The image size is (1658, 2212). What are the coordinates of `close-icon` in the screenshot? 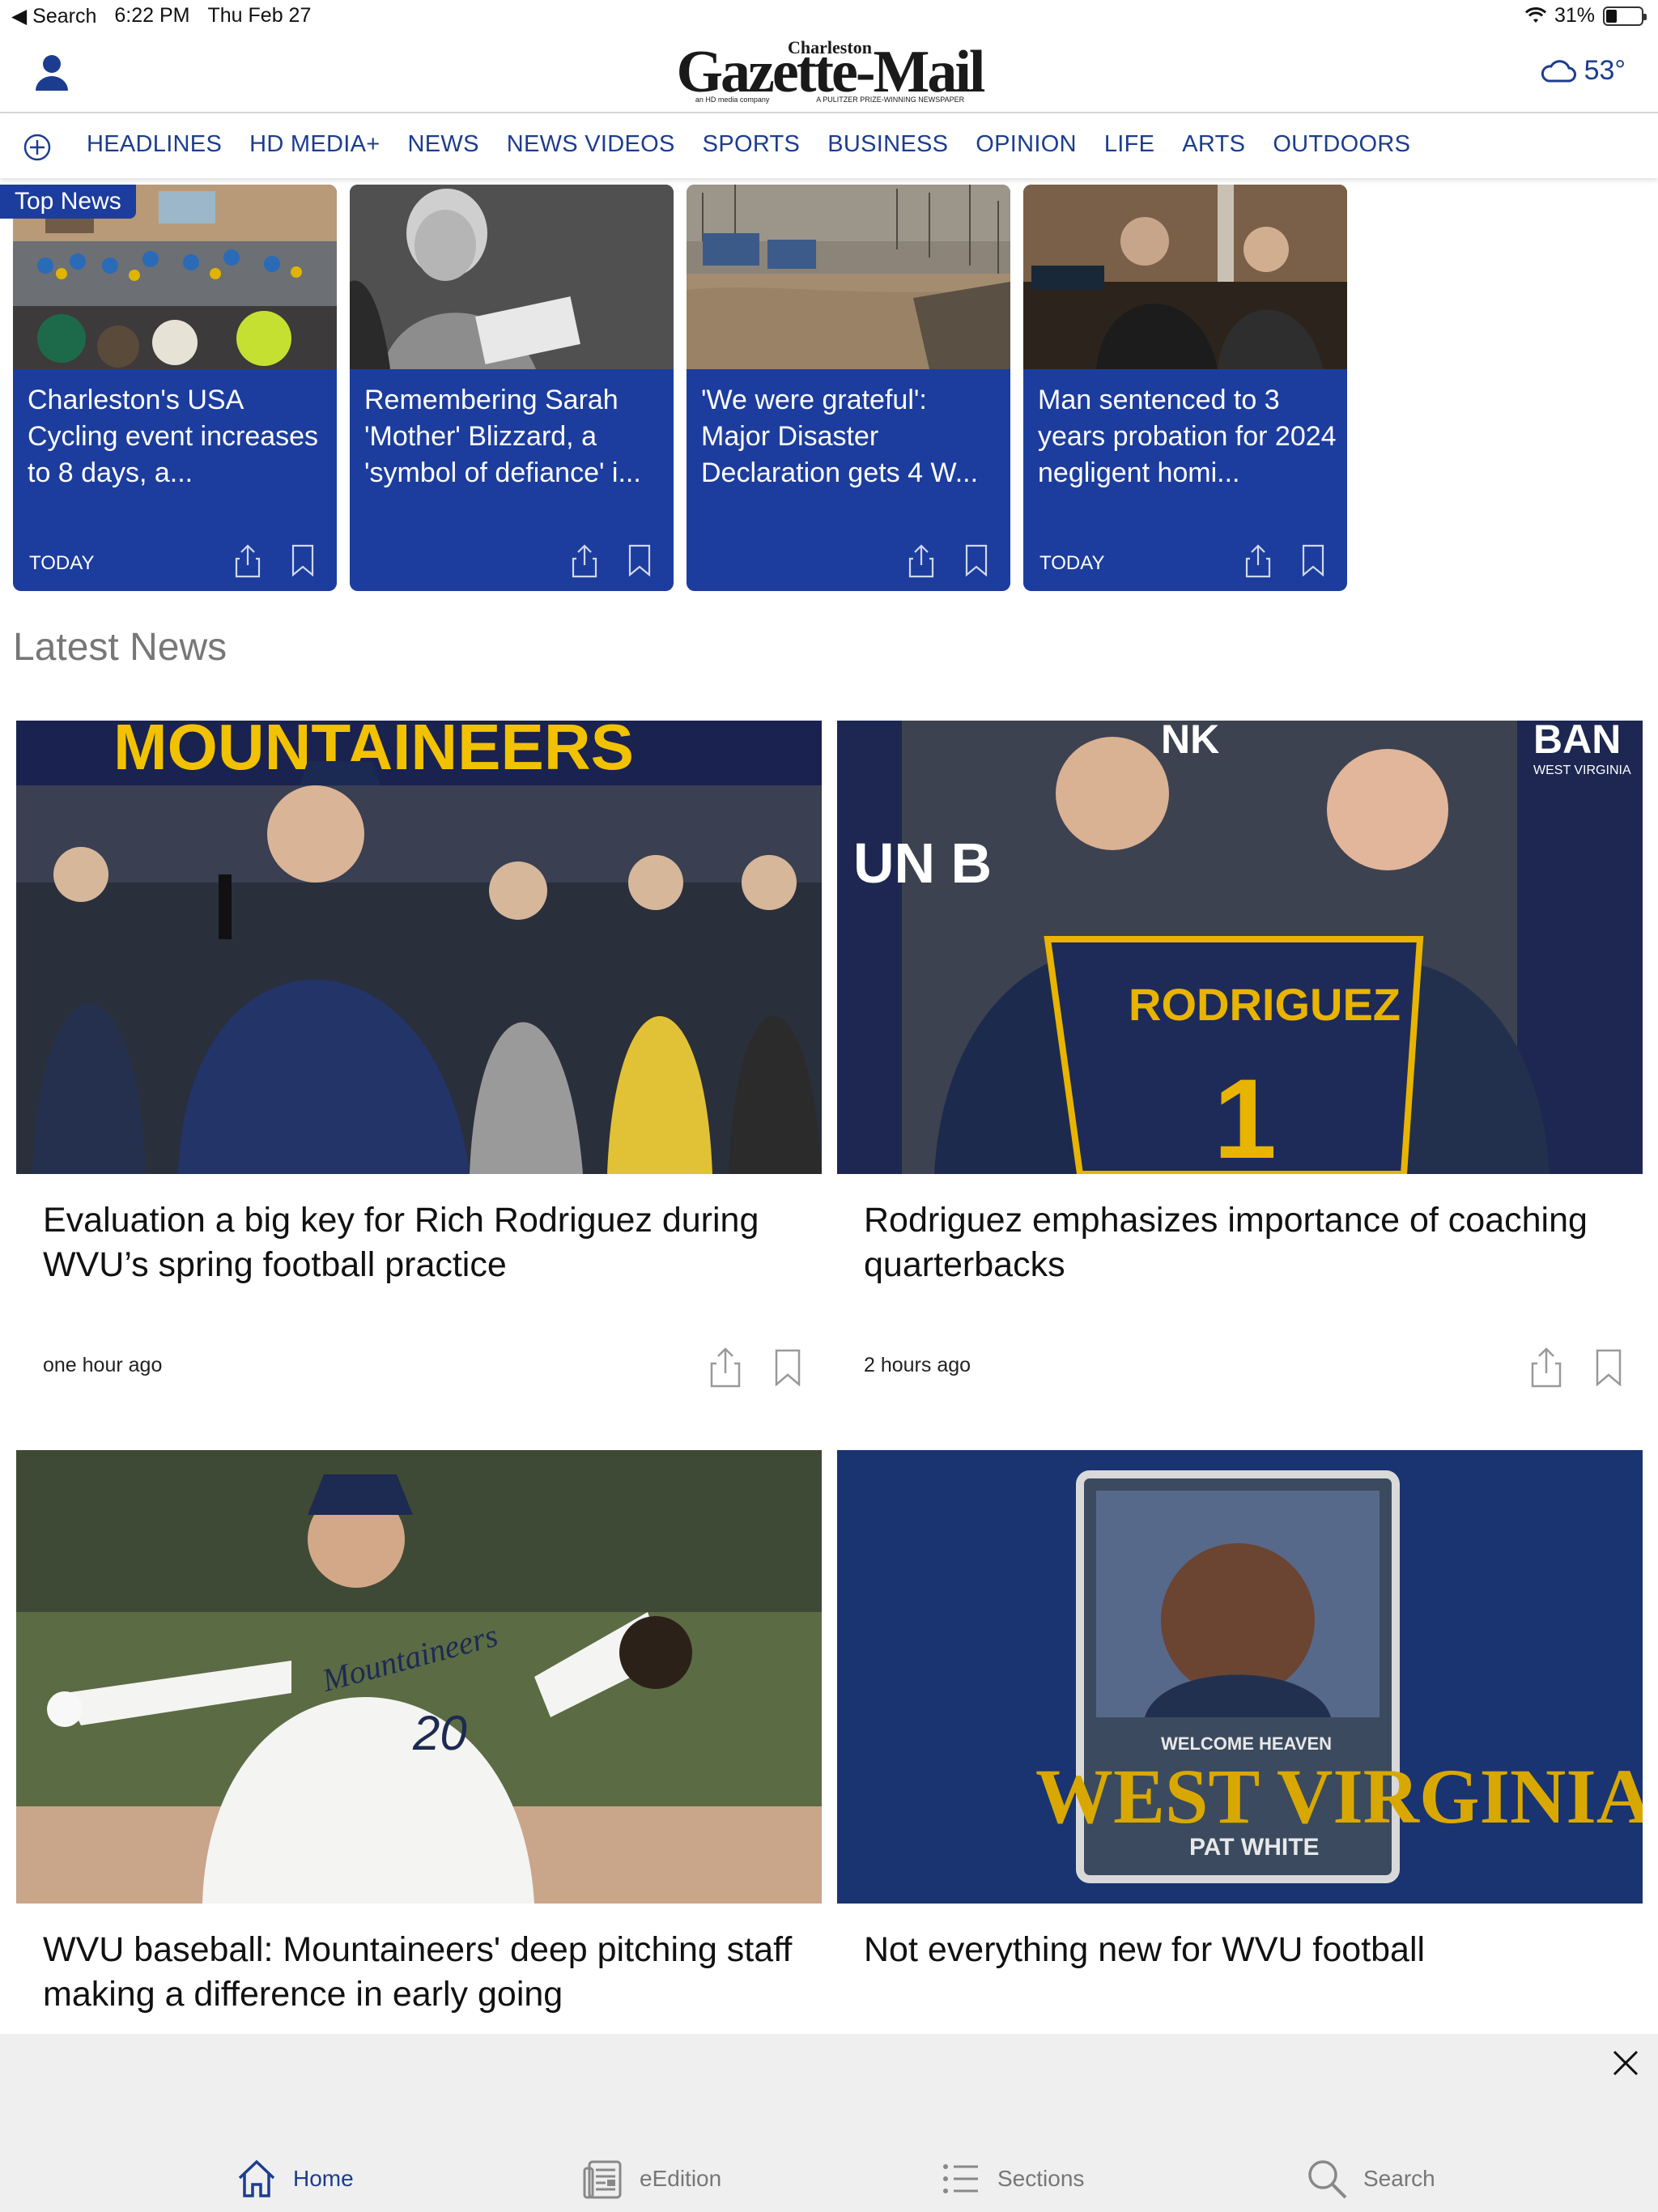 It's located at (1625, 2063).